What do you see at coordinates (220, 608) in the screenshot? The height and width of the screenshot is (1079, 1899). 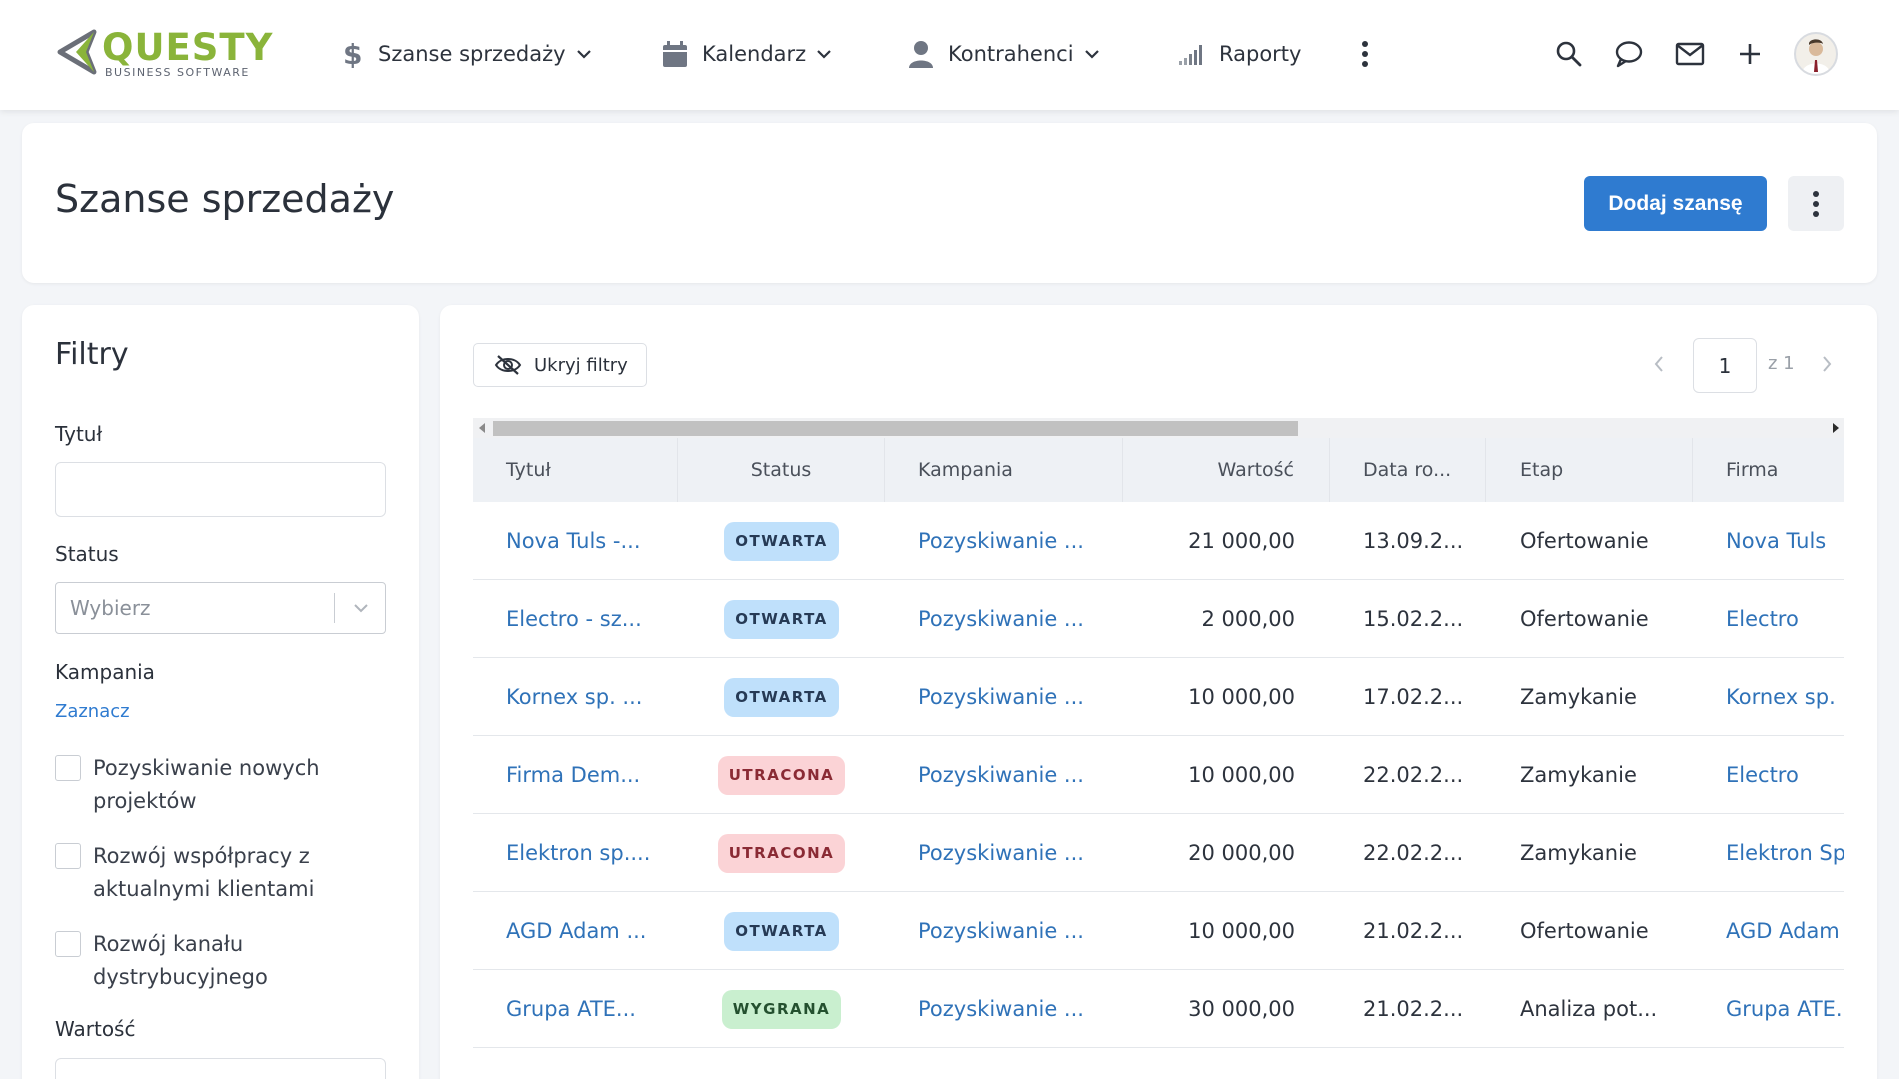 I see `status-filter-select: Wybierz` at bounding box center [220, 608].